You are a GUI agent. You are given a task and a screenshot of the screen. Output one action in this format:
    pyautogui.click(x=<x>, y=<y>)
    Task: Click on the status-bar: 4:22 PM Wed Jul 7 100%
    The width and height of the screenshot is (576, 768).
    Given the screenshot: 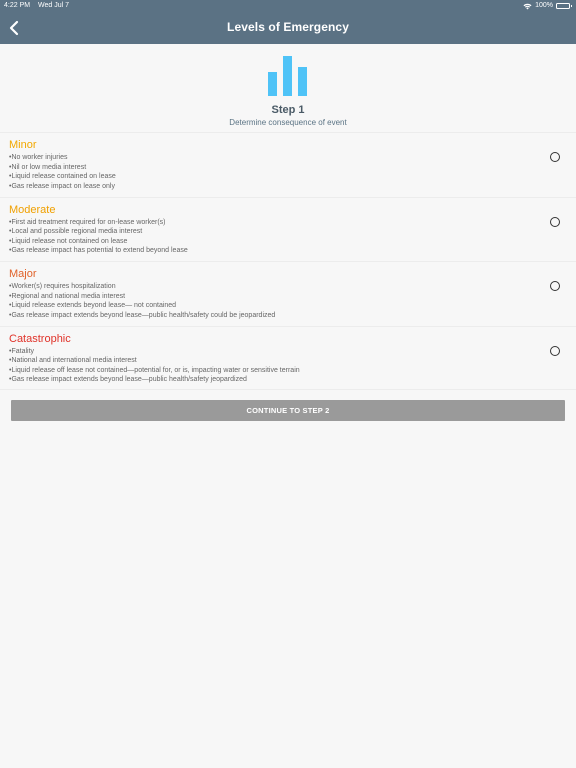 What is the action you would take?
    pyautogui.click(x=288, y=6)
    